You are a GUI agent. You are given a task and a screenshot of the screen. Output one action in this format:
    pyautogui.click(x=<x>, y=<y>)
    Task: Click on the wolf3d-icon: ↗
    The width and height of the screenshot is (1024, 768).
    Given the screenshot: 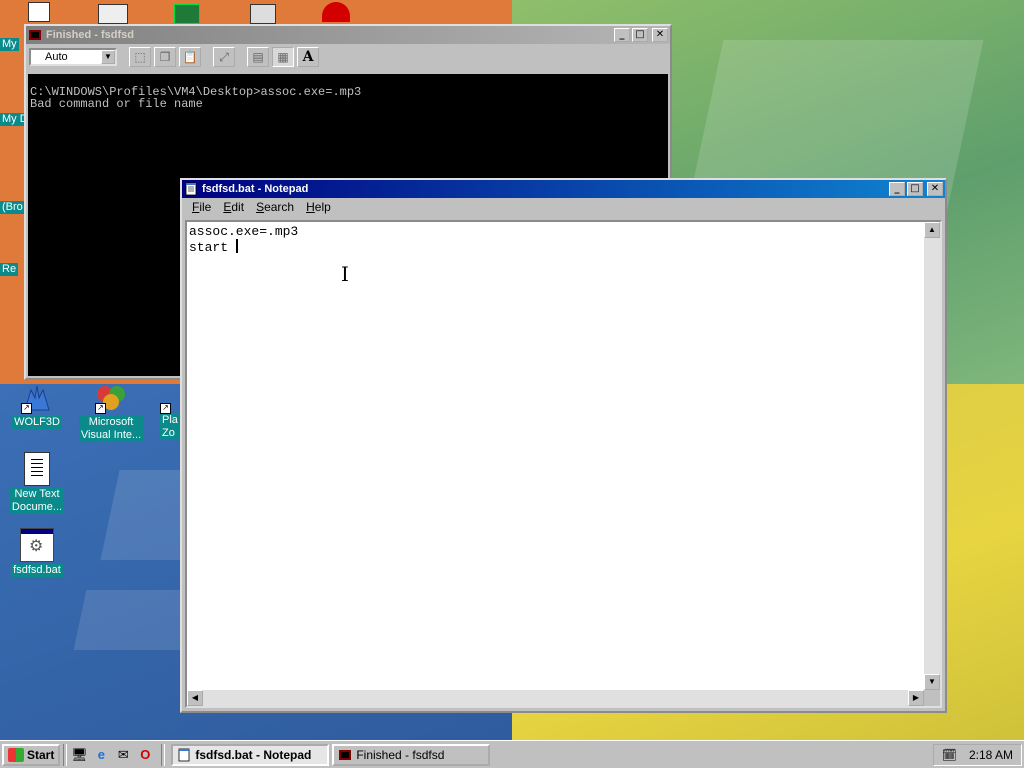 What is the action you would take?
    pyautogui.click(x=37, y=398)
    